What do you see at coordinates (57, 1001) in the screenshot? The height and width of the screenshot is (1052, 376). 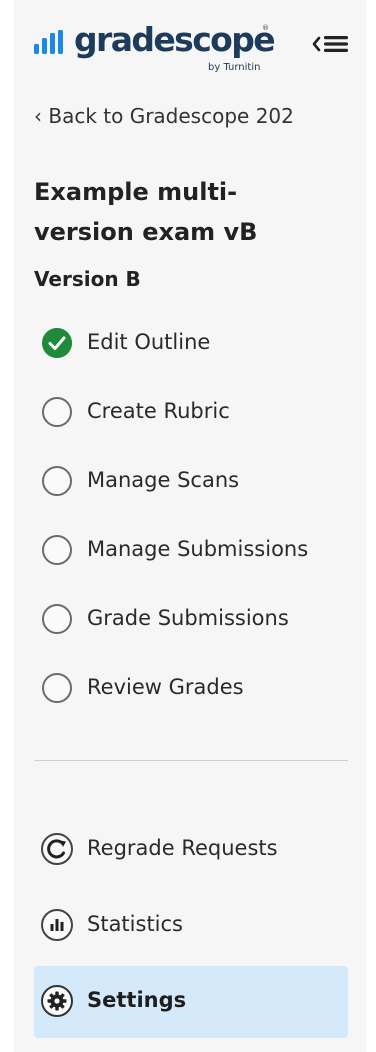 I see `settings-gear-icon` at bounding box center [57, 1001].